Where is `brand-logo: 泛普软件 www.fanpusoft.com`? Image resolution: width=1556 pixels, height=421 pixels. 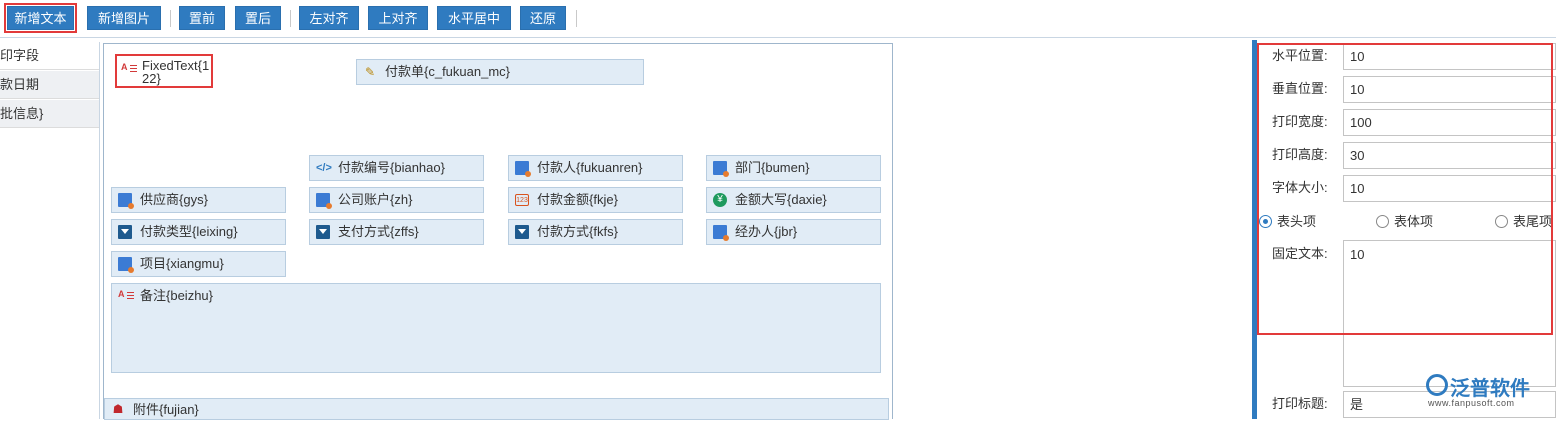
brand-logo: 泛普软件 www.fanpusoft.com is located at coordinates (1488, 392).